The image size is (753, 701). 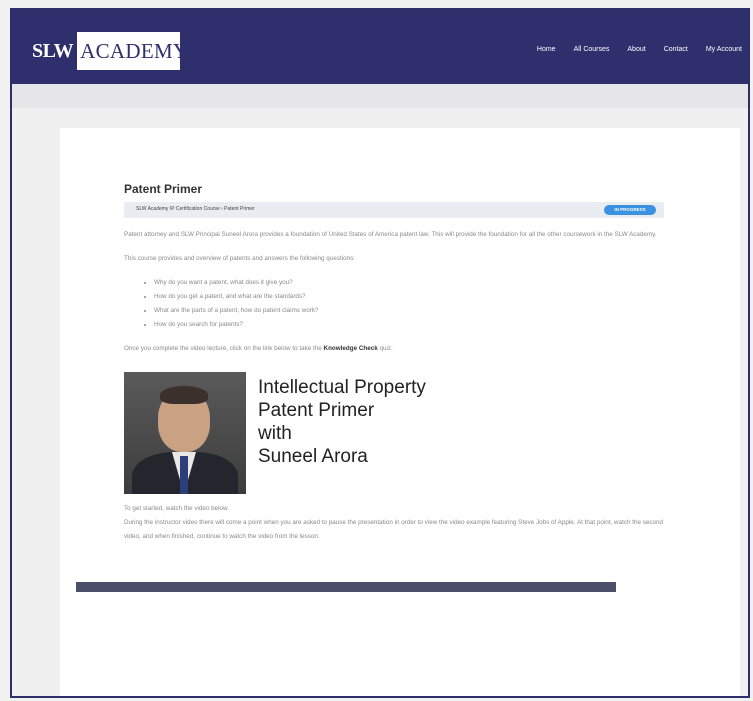 I want to click on sub-header-bar, so click(x=380, y=96).